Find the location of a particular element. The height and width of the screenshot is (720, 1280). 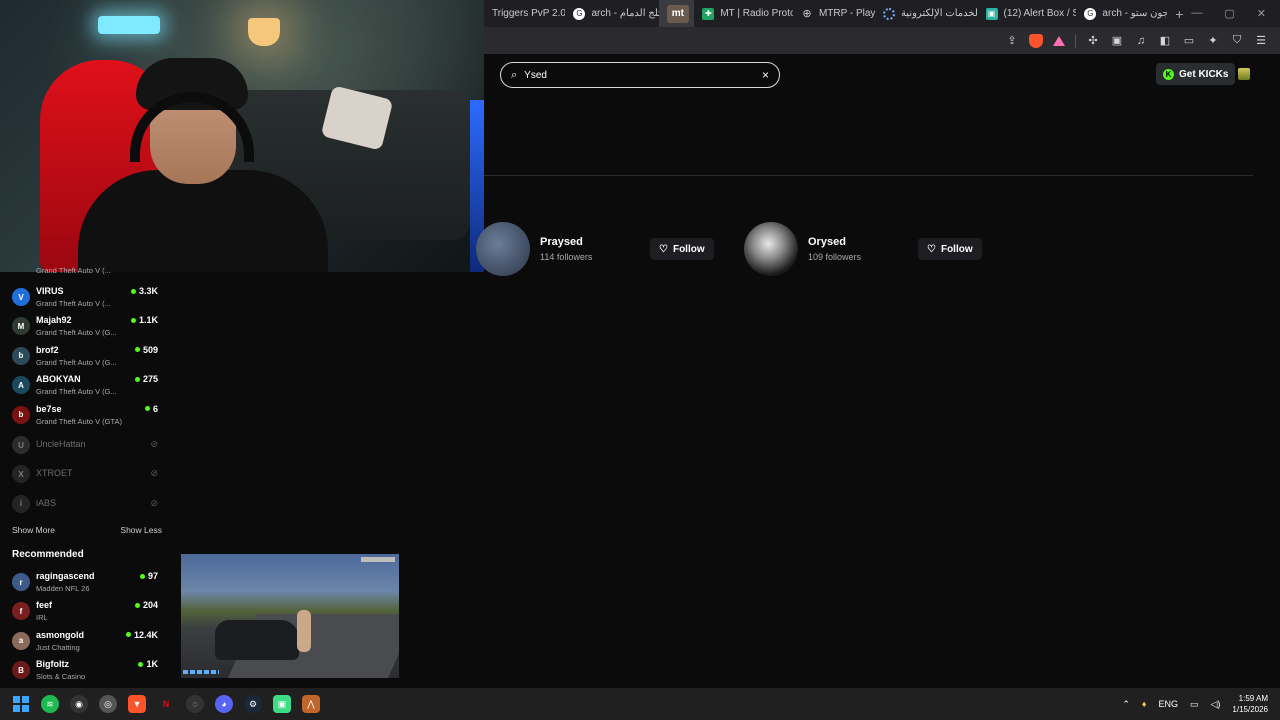

network-icon: ▭ is located at coordinates (1194, 704).